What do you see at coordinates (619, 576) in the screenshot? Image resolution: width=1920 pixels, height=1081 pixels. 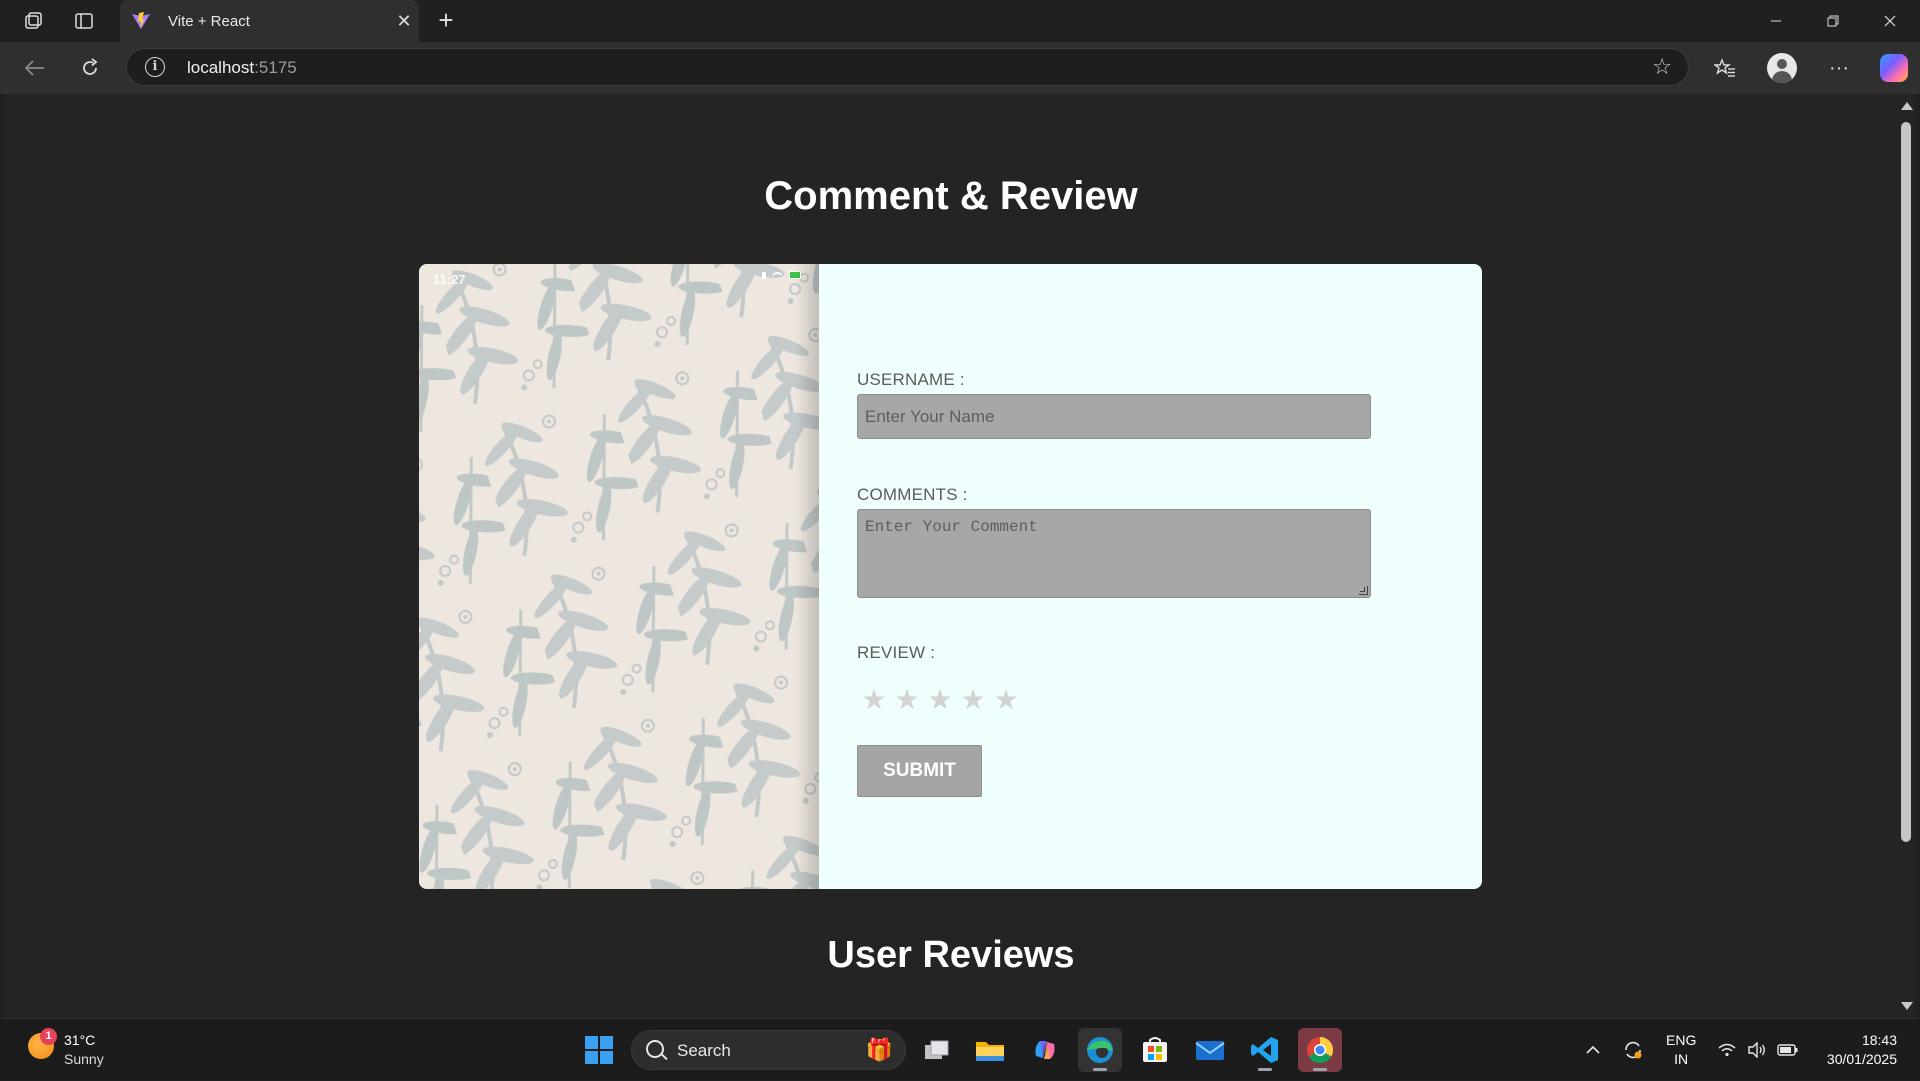 I see `leaf-pattern-image: 11:27` at bounding box center [619, 576].